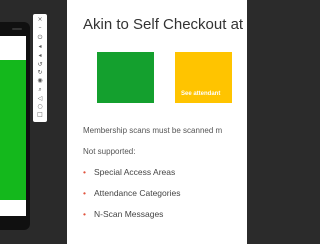 This screenshot has height=244, width=320. I want to click on volume-up-icon: ◂, so click(40, 47).